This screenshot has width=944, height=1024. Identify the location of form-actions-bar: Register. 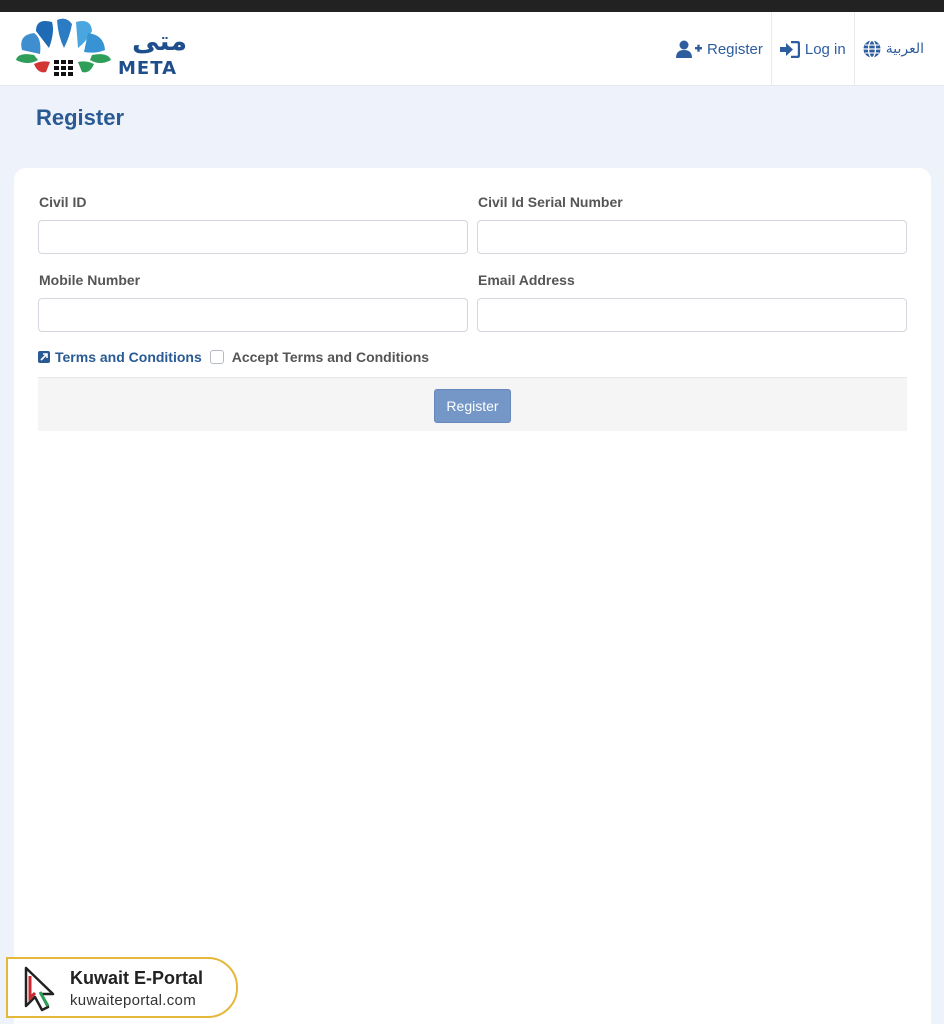
(472, 404).